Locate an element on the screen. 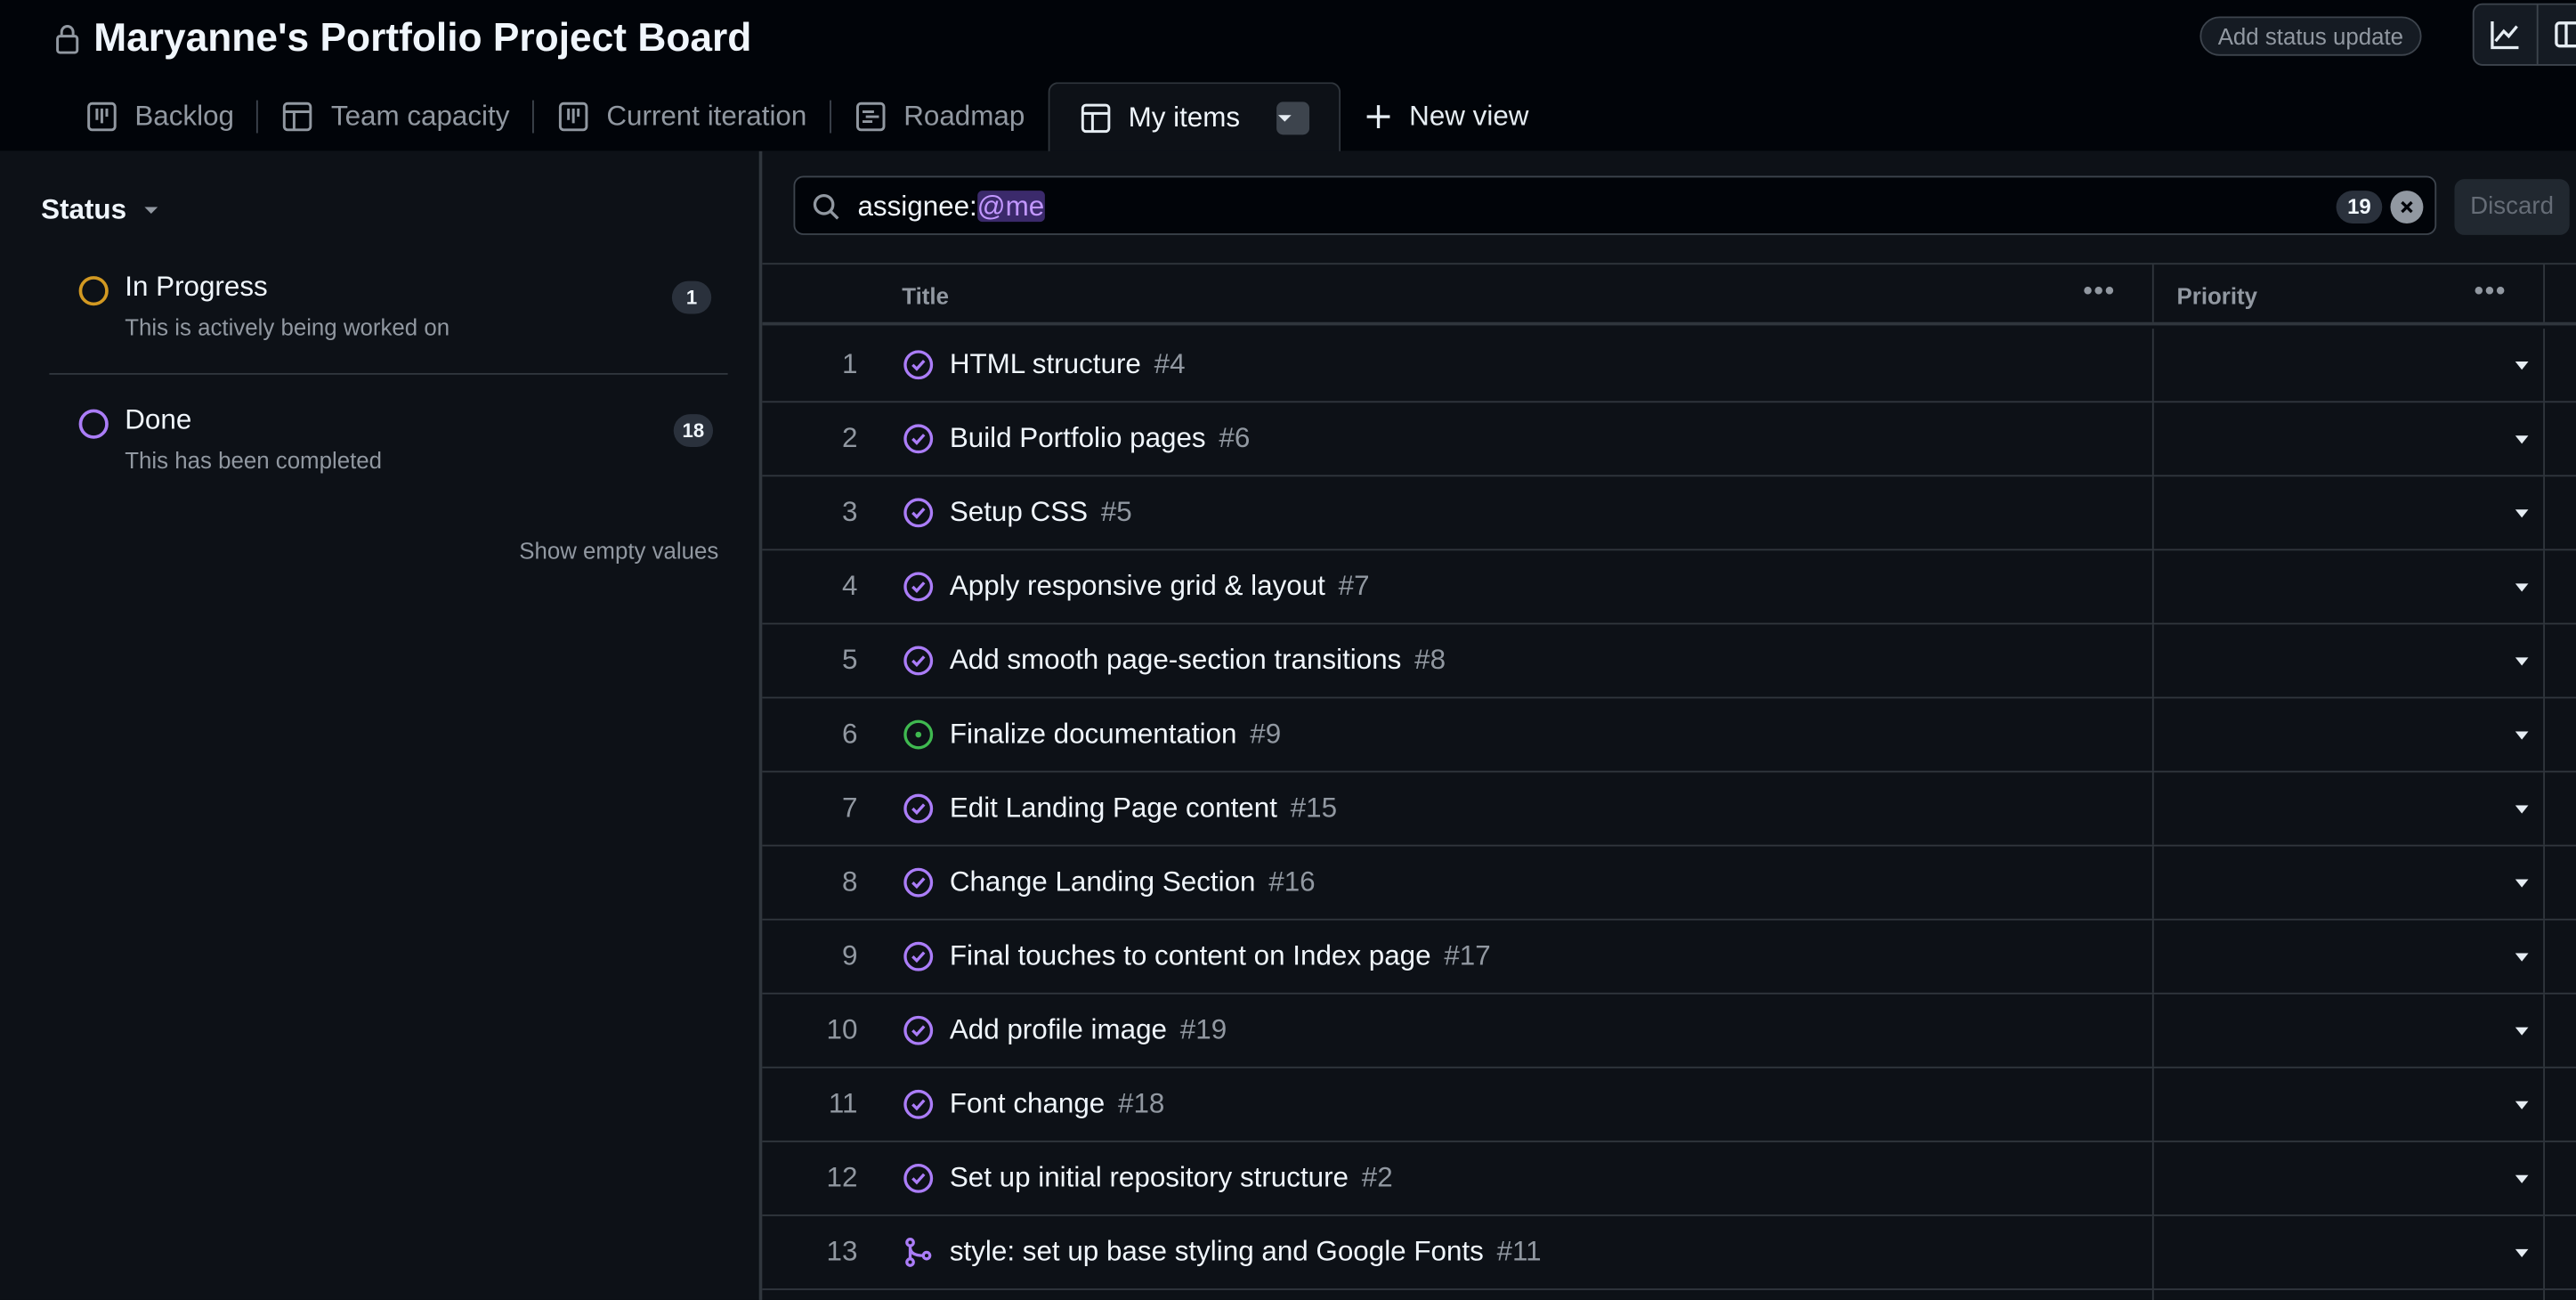  item-number: #7 is located at coordinates (1354, 586).